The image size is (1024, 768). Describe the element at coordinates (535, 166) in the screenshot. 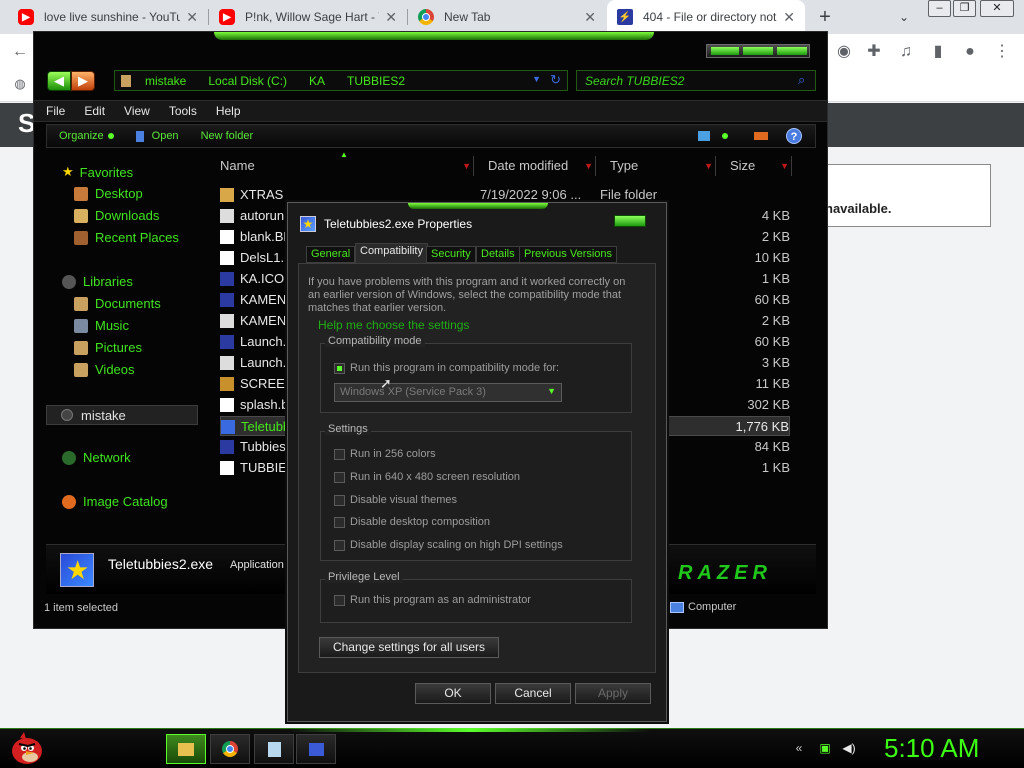

I see `column-date-modified: Date modified ▼` at that location.